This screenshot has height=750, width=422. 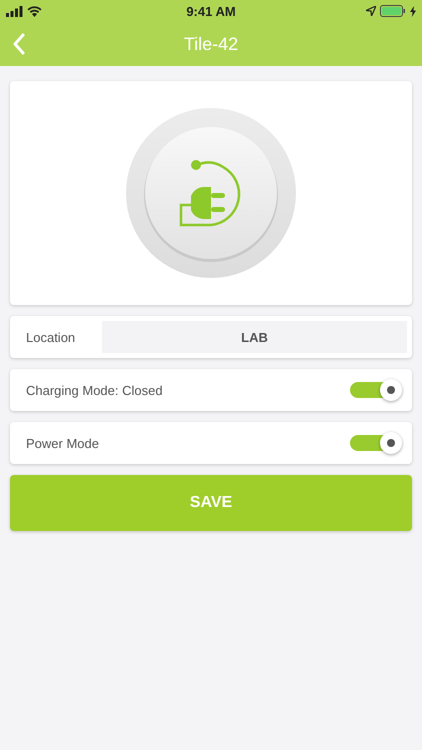 What do you see at coordinates (63, 443) in the screenshot?
I see `setting-label: Power Mode` at bounding box center [63, 443].